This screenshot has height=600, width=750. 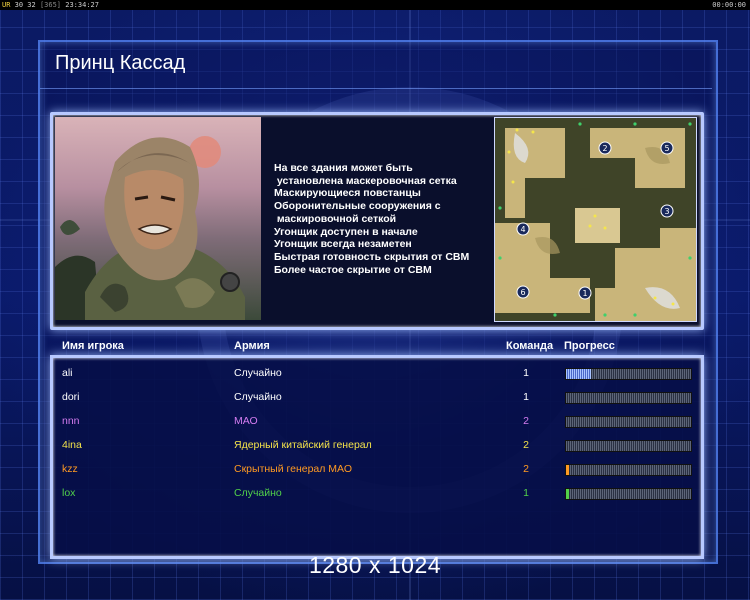 What do you see at coordinates (522, 229) in the screenshot?
I see `start-position-label: 4` at bounding box center [522, 229].